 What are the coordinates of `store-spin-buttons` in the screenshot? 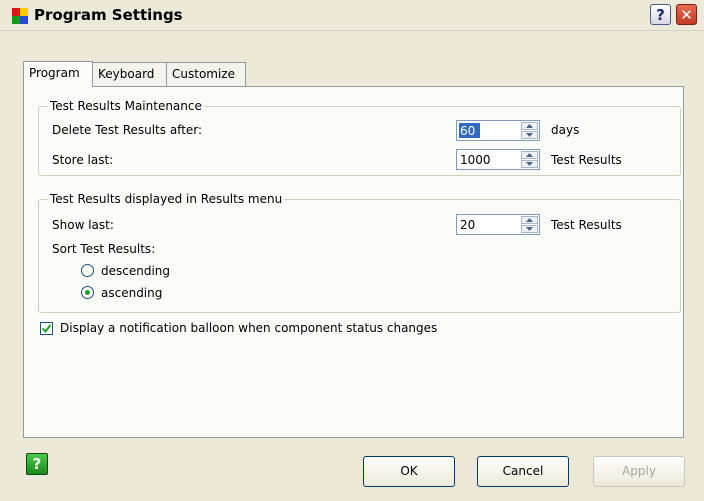 It's located at (529, 159).